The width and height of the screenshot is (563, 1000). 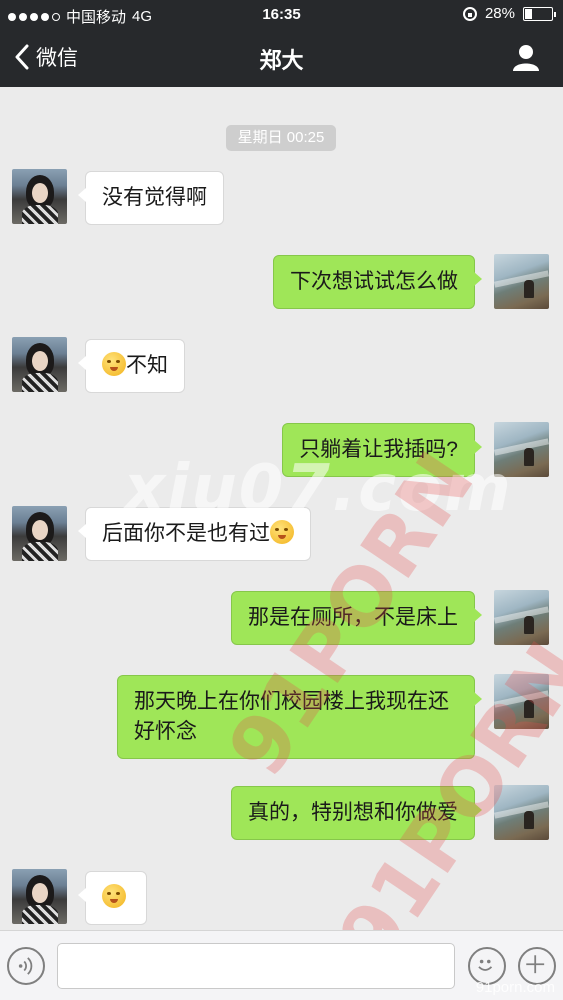 I want to click on outgoing-message: 那是在厕所，不是床上, so click(x=356, y=618).